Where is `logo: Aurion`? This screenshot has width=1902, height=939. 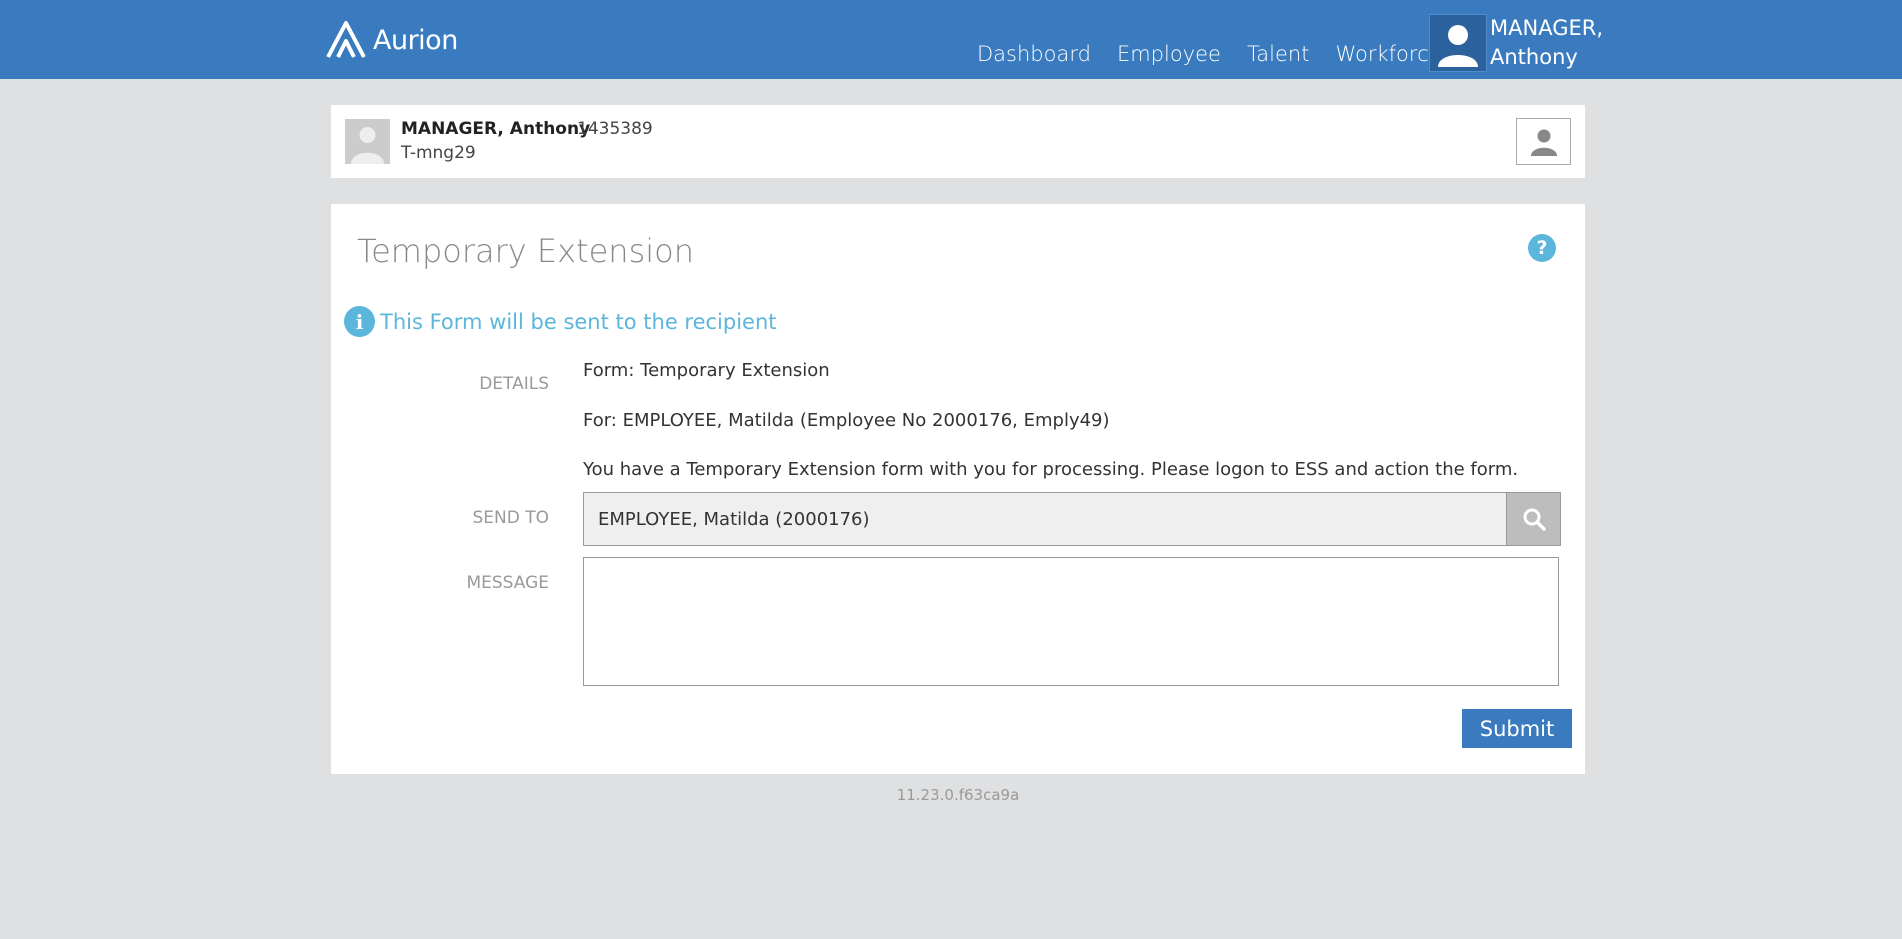
logo: Aurion is located at coordinates (391, 40).